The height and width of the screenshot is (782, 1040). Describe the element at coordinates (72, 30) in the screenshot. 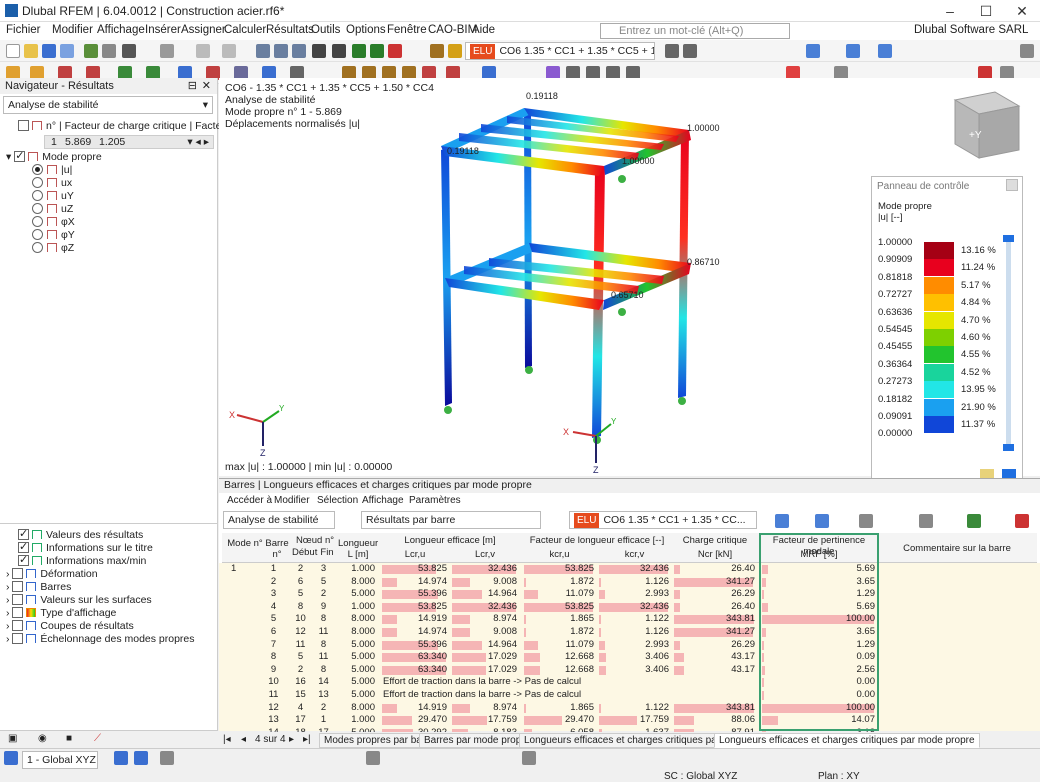

I see `menu-modifier: Modifier` at that location.